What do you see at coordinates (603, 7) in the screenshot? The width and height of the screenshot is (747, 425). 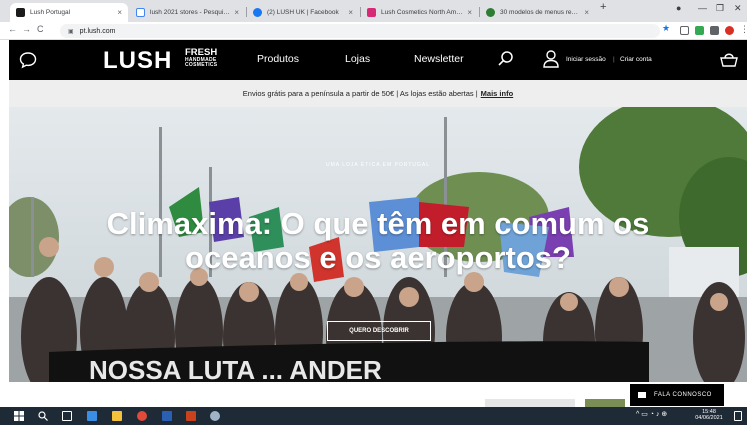 I see `new-tab-button: +` at bounding box center [603, 7].